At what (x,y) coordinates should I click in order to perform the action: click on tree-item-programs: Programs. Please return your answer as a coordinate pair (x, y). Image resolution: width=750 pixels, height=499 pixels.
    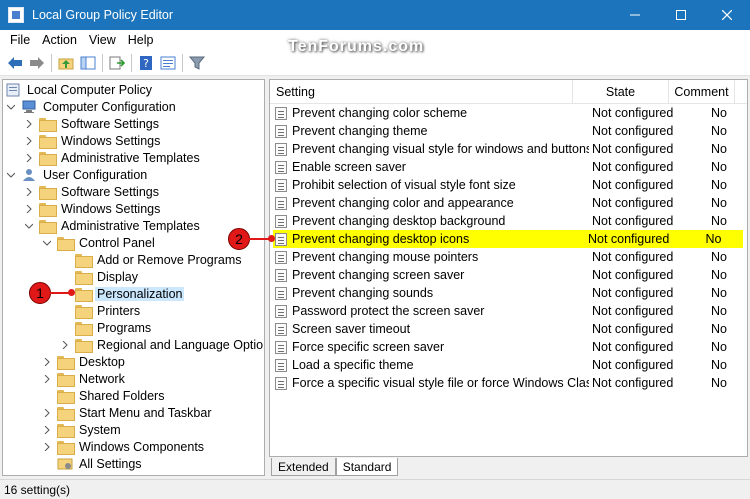
    Looking at the image, I should click on (114, 327).